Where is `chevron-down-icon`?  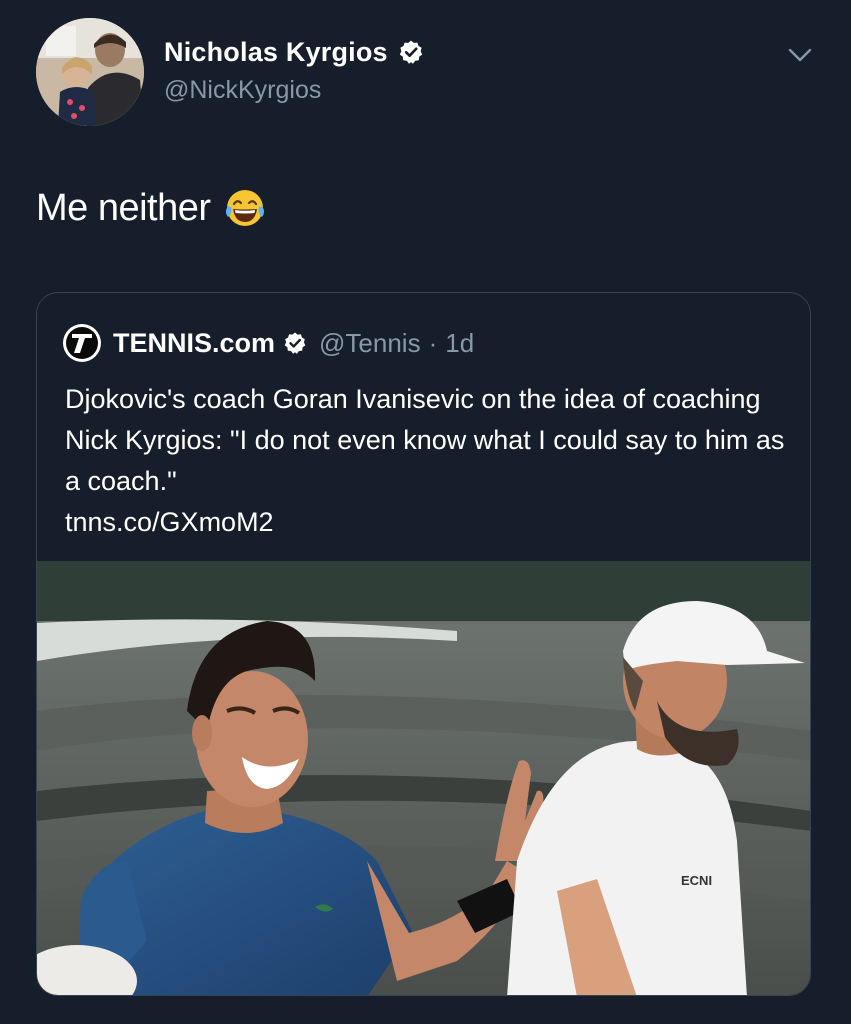
chevron-down-icon is located at coordinates (800, 55).